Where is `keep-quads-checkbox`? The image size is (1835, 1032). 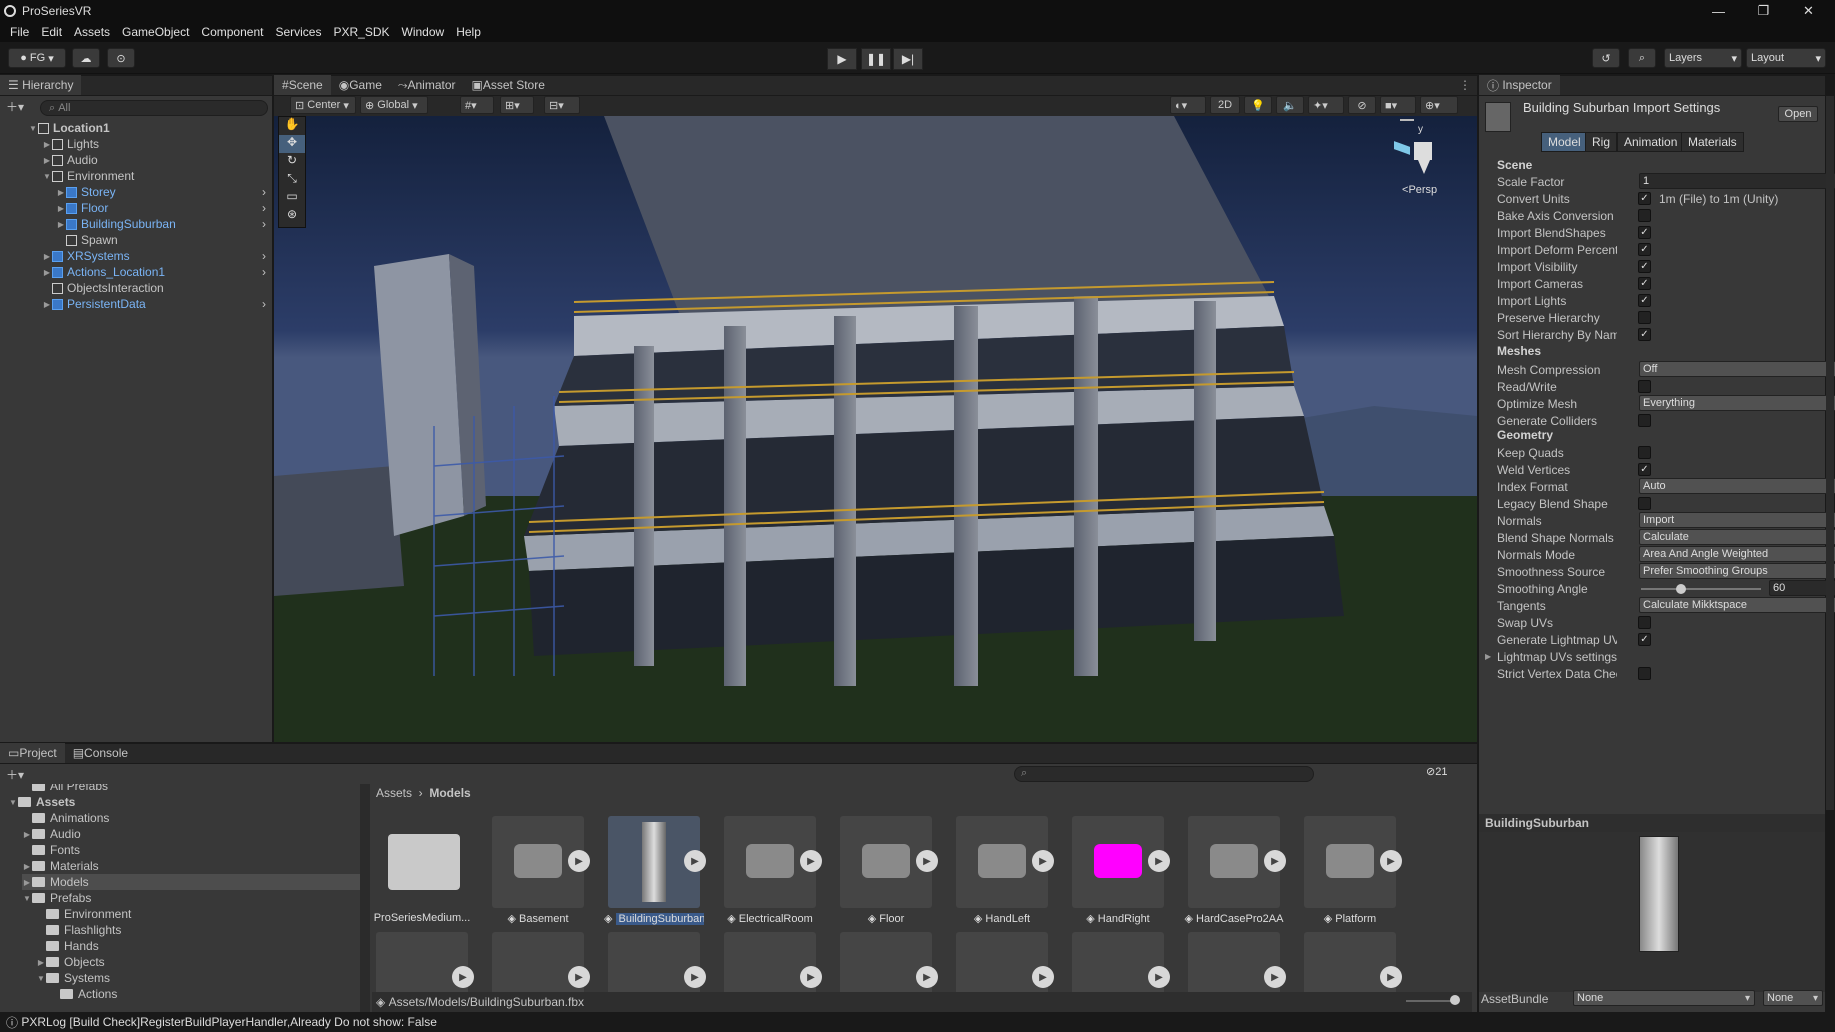
keep-quads-checkbox is located at coordinates (1644, 452).